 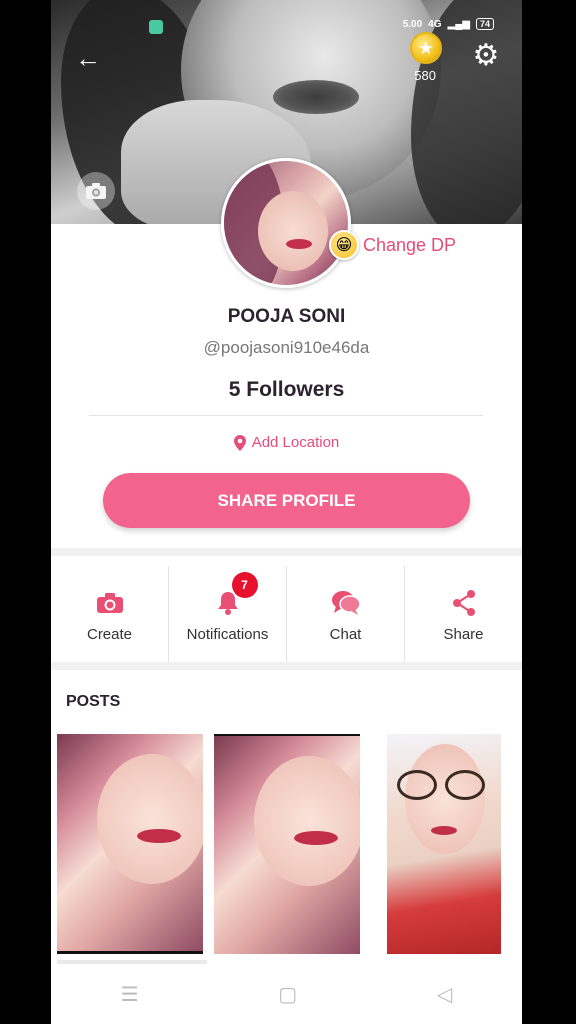 What do you see at coordinates (463, 634) in the screenshot?
I see `share-label: Share` at bounding box center [463, 634].